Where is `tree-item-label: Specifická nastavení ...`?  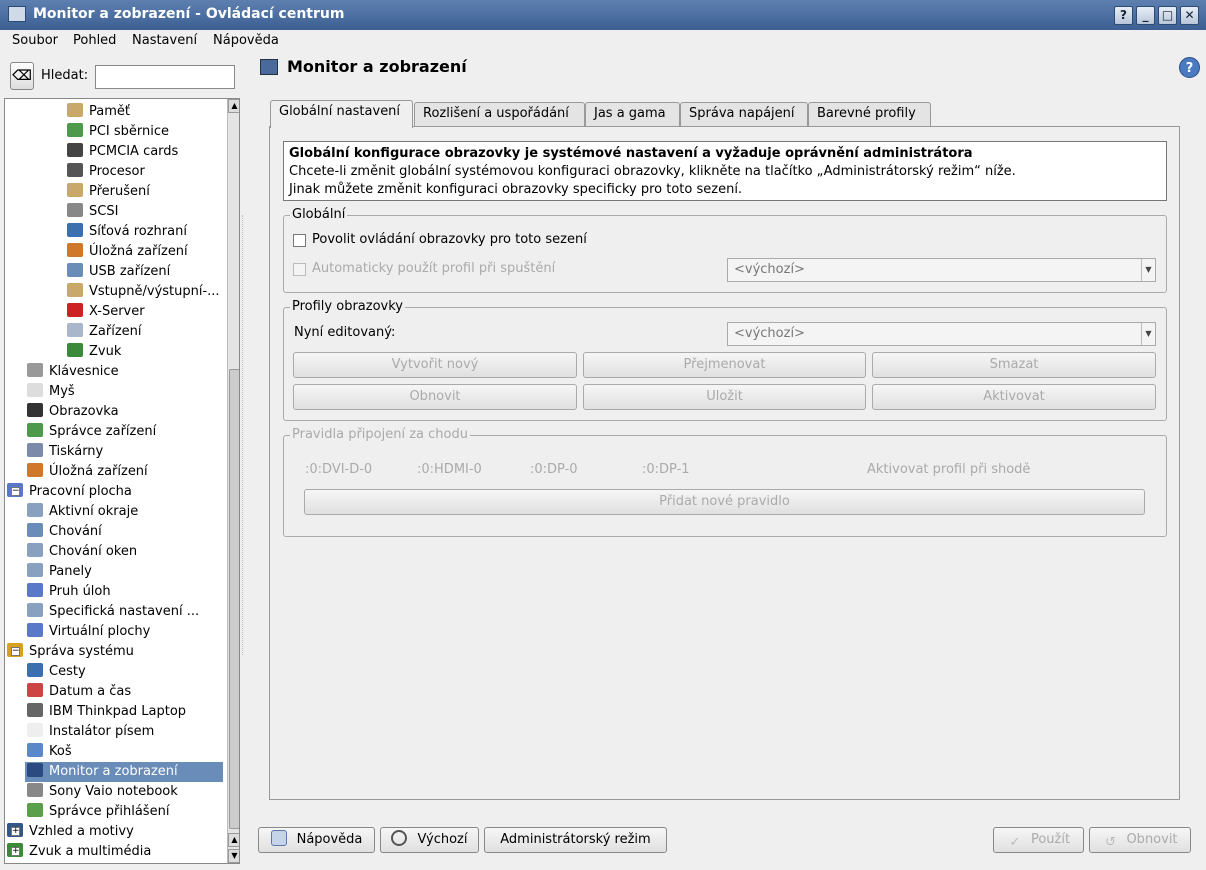 tree-item-label: Specifická nastavení ... is located at coordinates (124, 611).